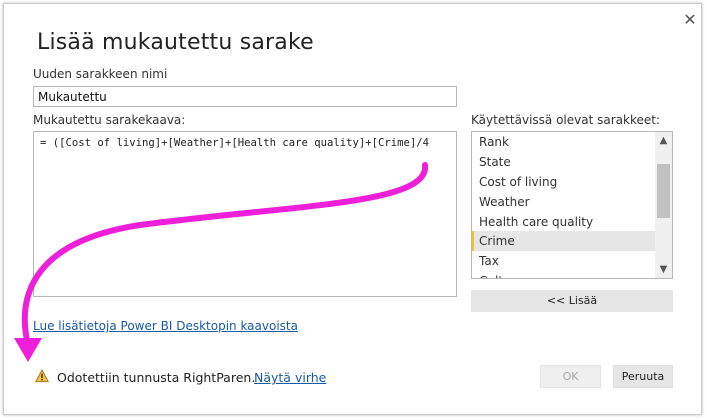 The image size is (707, 420). I want to click on chevron-down-icon: ▼, so click(663, 269).